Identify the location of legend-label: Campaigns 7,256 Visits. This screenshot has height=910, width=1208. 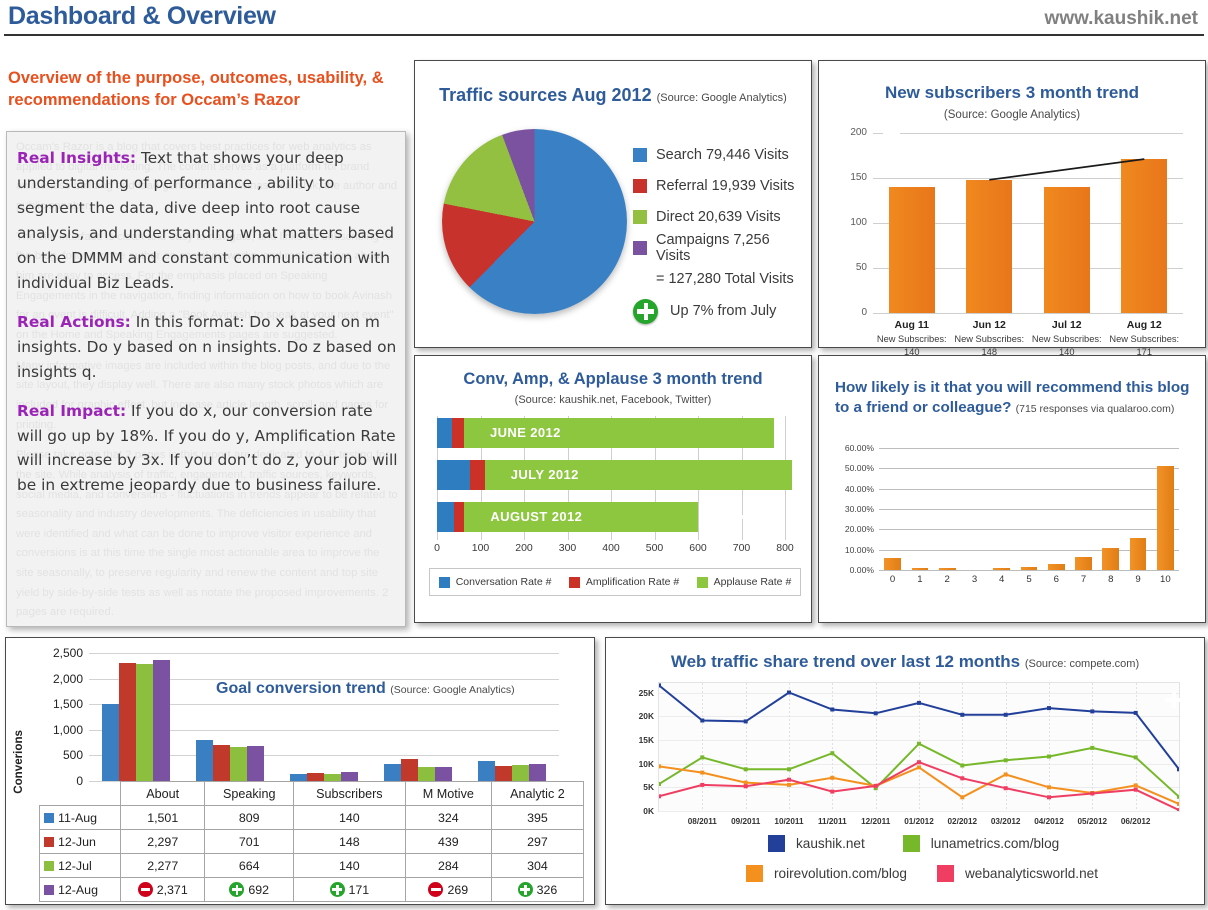
(713, 247).